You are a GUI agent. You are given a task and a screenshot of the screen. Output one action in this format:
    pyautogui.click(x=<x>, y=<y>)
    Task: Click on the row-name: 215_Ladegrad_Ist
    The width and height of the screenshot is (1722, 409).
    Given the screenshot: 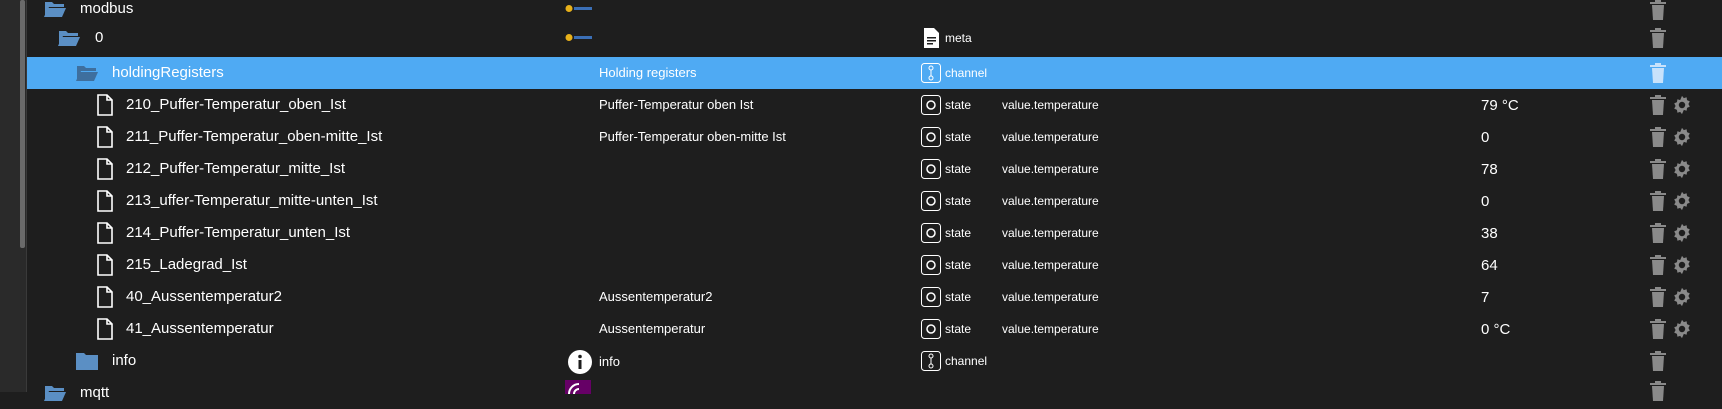 What is the action you would take?
    pyautogui.click(x=186, y=264)
    